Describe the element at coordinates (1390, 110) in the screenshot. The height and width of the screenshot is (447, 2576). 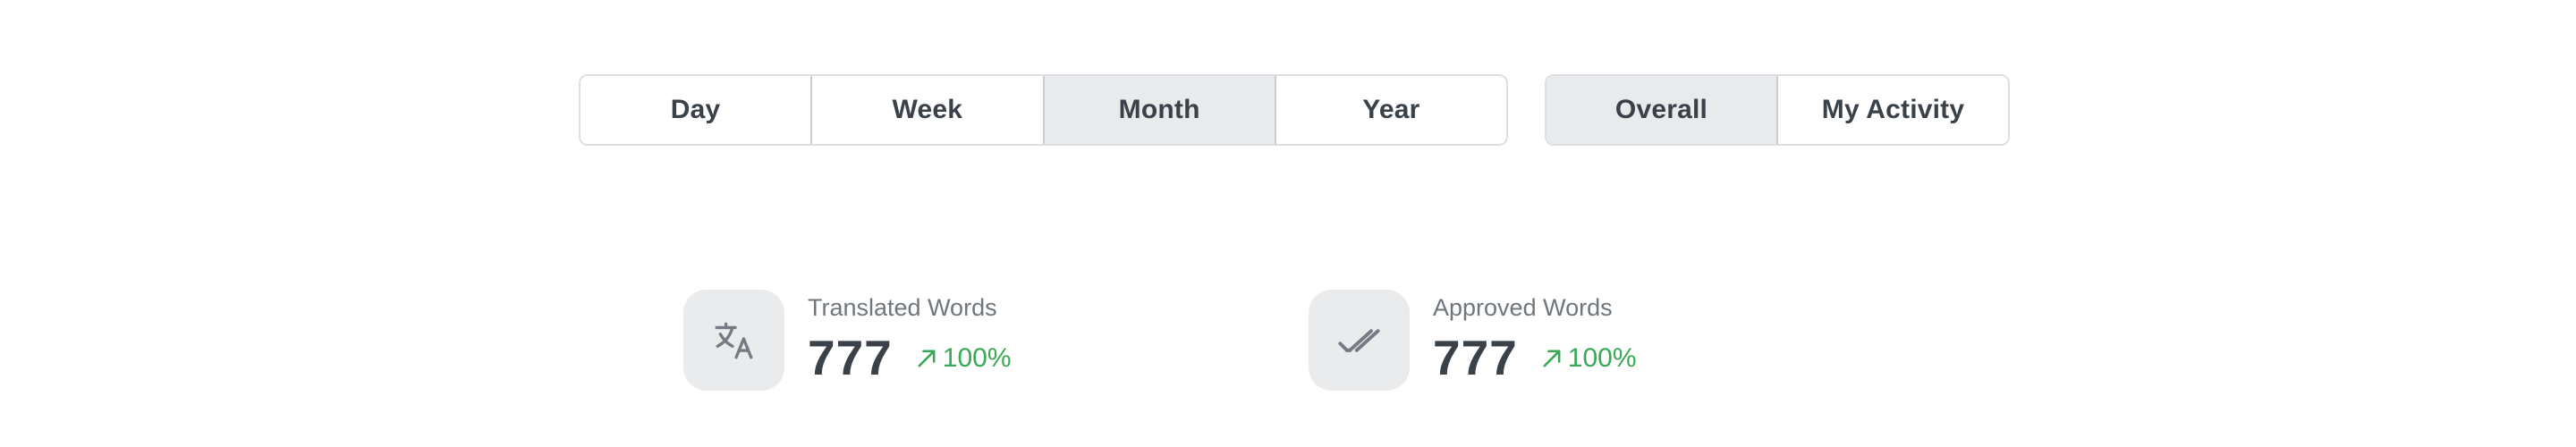
I see `period-year-button: Year` at that location.